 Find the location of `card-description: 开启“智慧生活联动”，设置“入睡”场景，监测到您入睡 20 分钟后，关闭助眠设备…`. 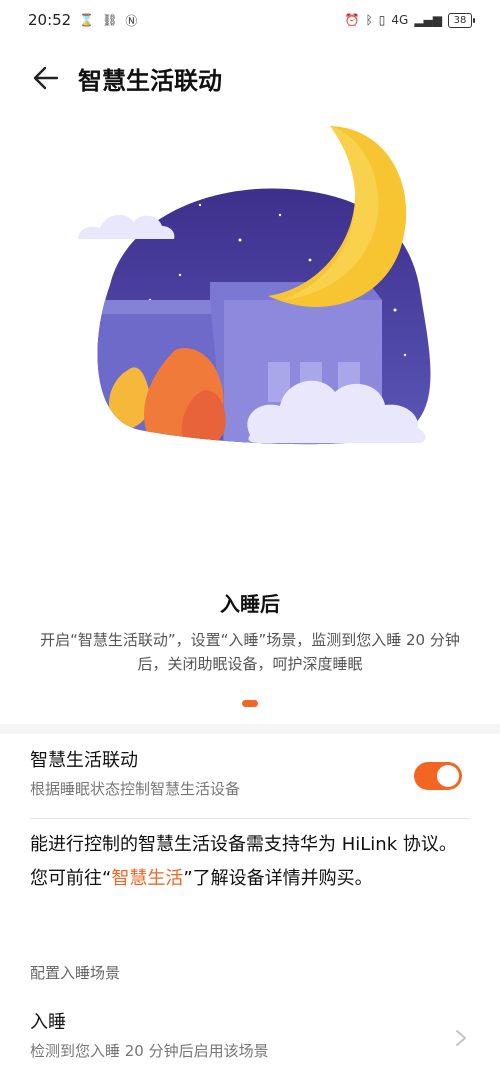

card-description: 开启“智慧生活联动”，设置“入睡”场景，监测到您入睡 20 分钟后，关闭助眠设备… is located at coordinates (250, 652).